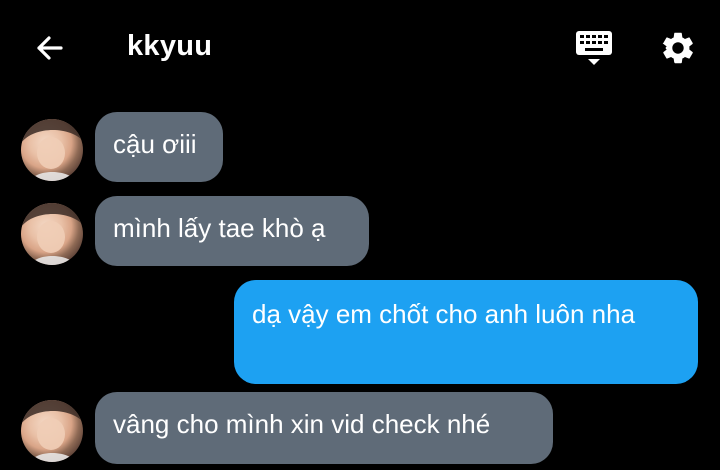 The image size is (720, 470). I want to click on message-row: cậu ơiii, so click(360, 147).